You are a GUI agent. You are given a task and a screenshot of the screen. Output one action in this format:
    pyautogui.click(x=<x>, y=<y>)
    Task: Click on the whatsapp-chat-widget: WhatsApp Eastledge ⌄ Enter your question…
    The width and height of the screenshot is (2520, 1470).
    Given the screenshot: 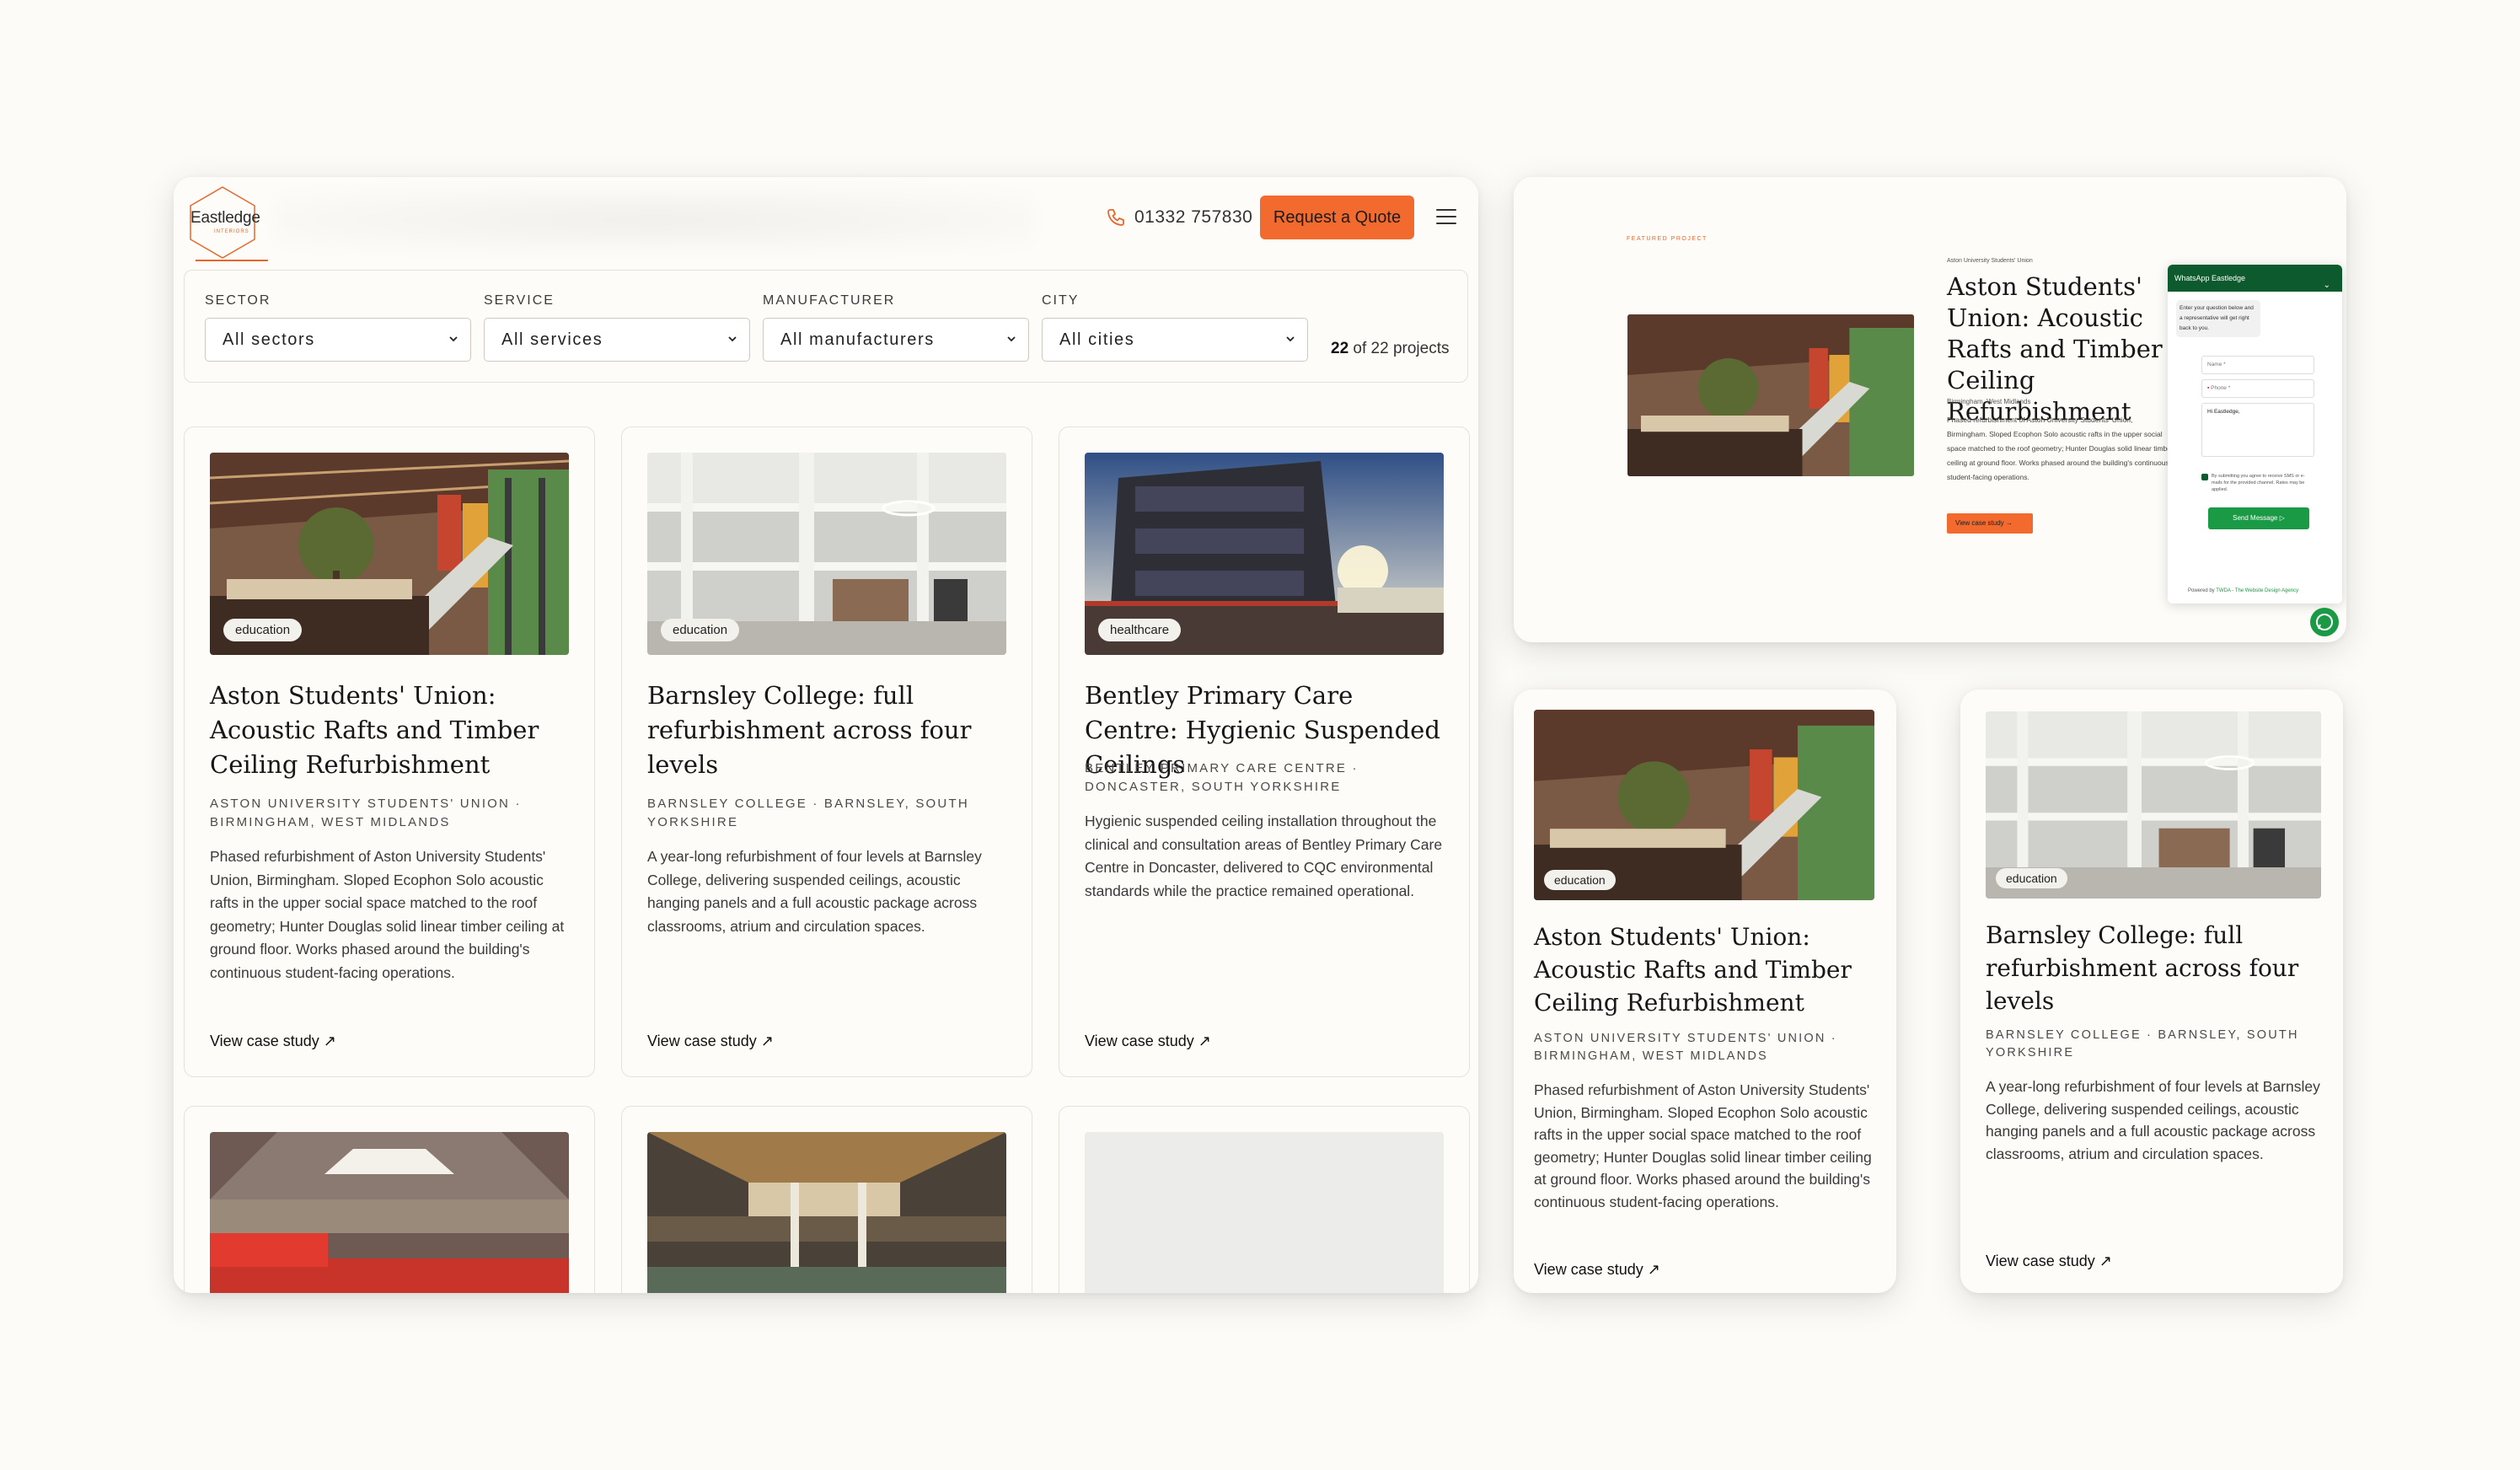 What is the action you would take?
    pyautogui.click(x=2255, y=434)
    